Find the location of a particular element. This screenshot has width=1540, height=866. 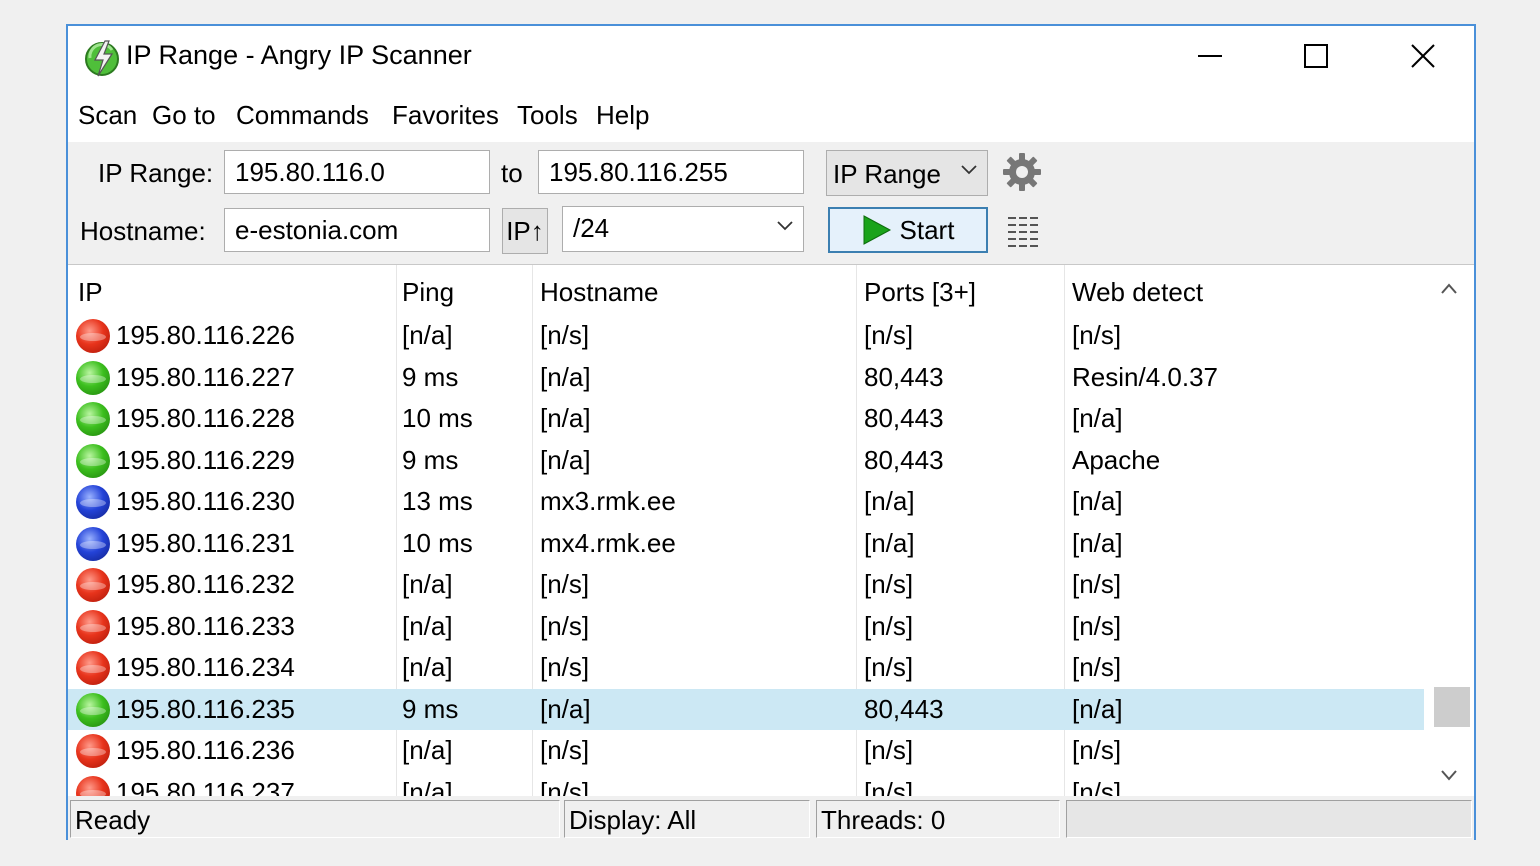

cell-ip: 195.80.116.232 is located at coordinates (205, 584).